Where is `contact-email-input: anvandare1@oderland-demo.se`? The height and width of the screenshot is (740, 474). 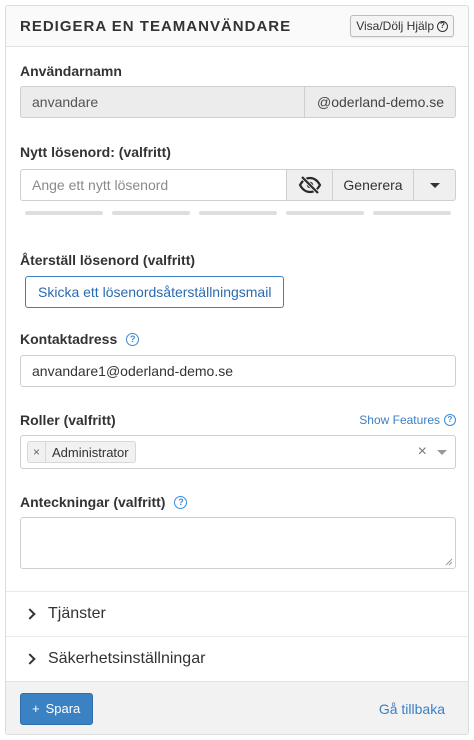 contact-email-input: anvandare1@oderland-demo.se is located at coordinates (238, 371).